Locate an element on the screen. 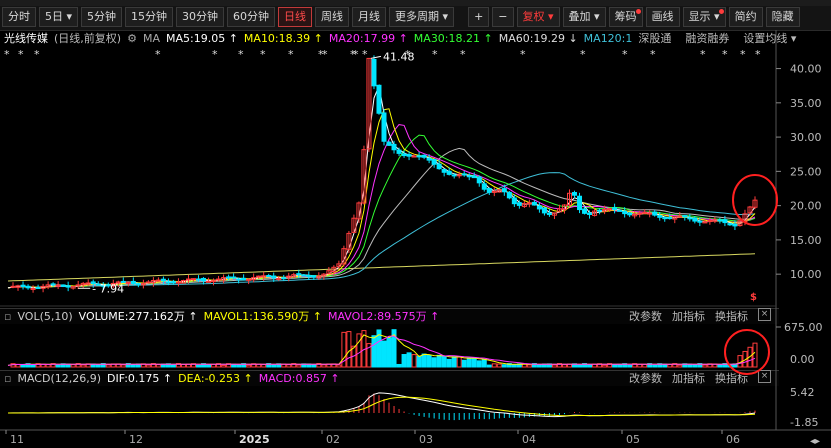 Image resolution: width=831 pixels, height=448 pixels. macd-tick-label: 5.42 is located at coordinates (802, 392).